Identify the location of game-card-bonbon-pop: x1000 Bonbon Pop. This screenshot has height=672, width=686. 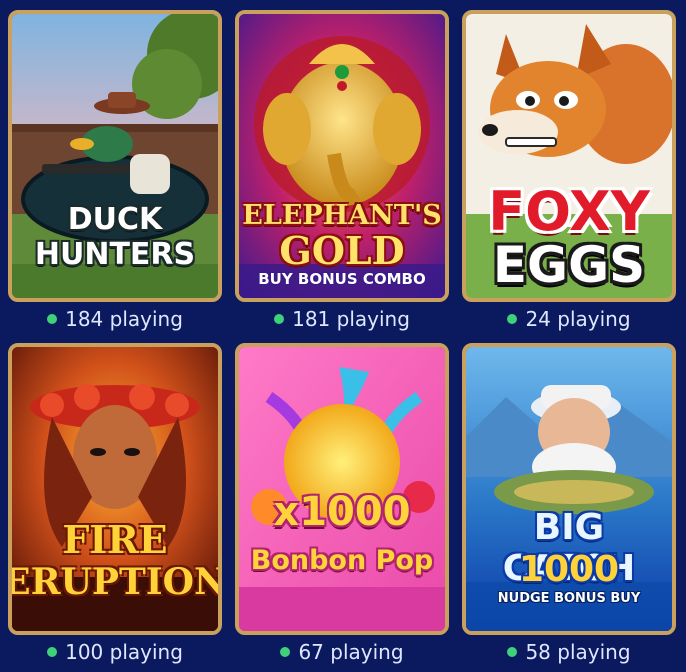
(342, 489).